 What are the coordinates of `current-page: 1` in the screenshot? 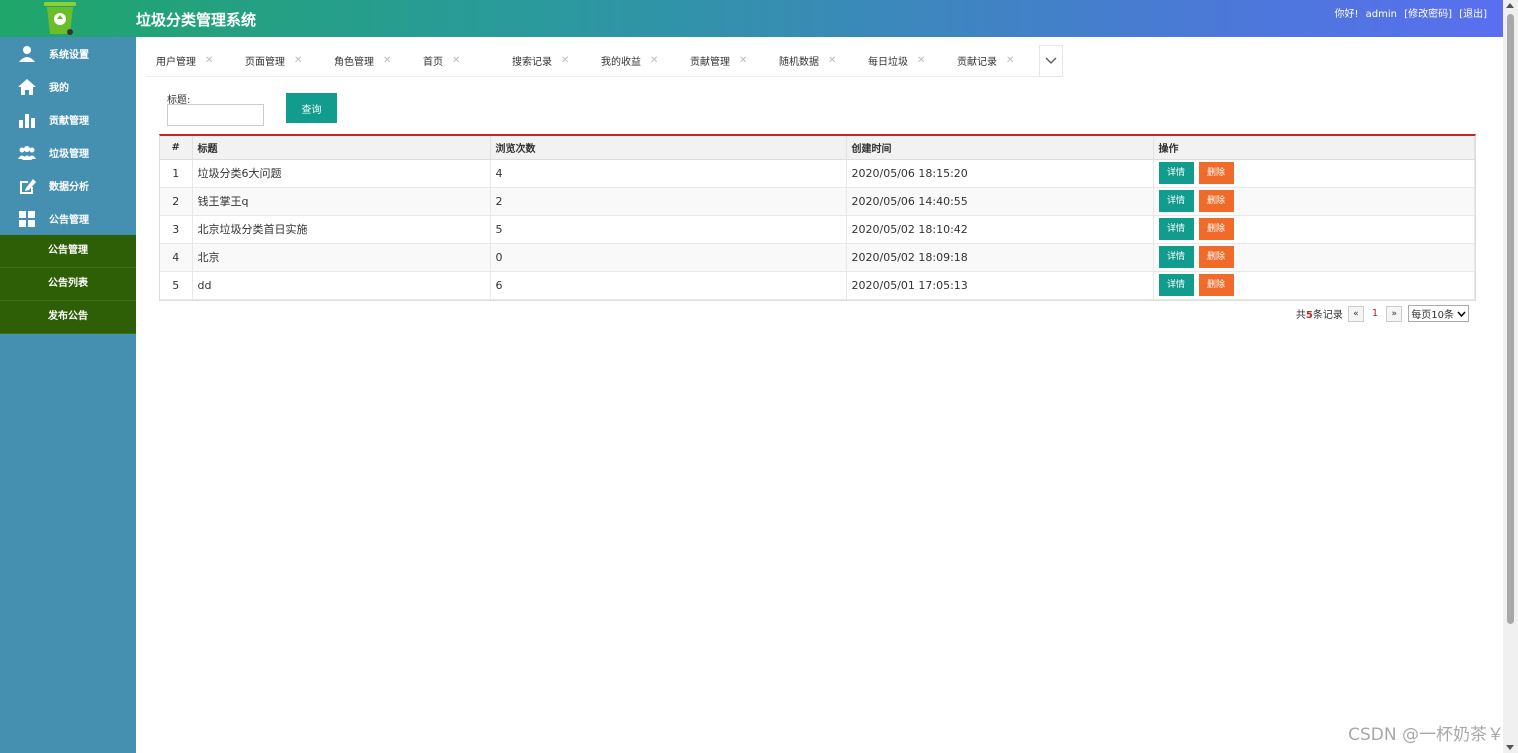 It's located at (1375, 313).